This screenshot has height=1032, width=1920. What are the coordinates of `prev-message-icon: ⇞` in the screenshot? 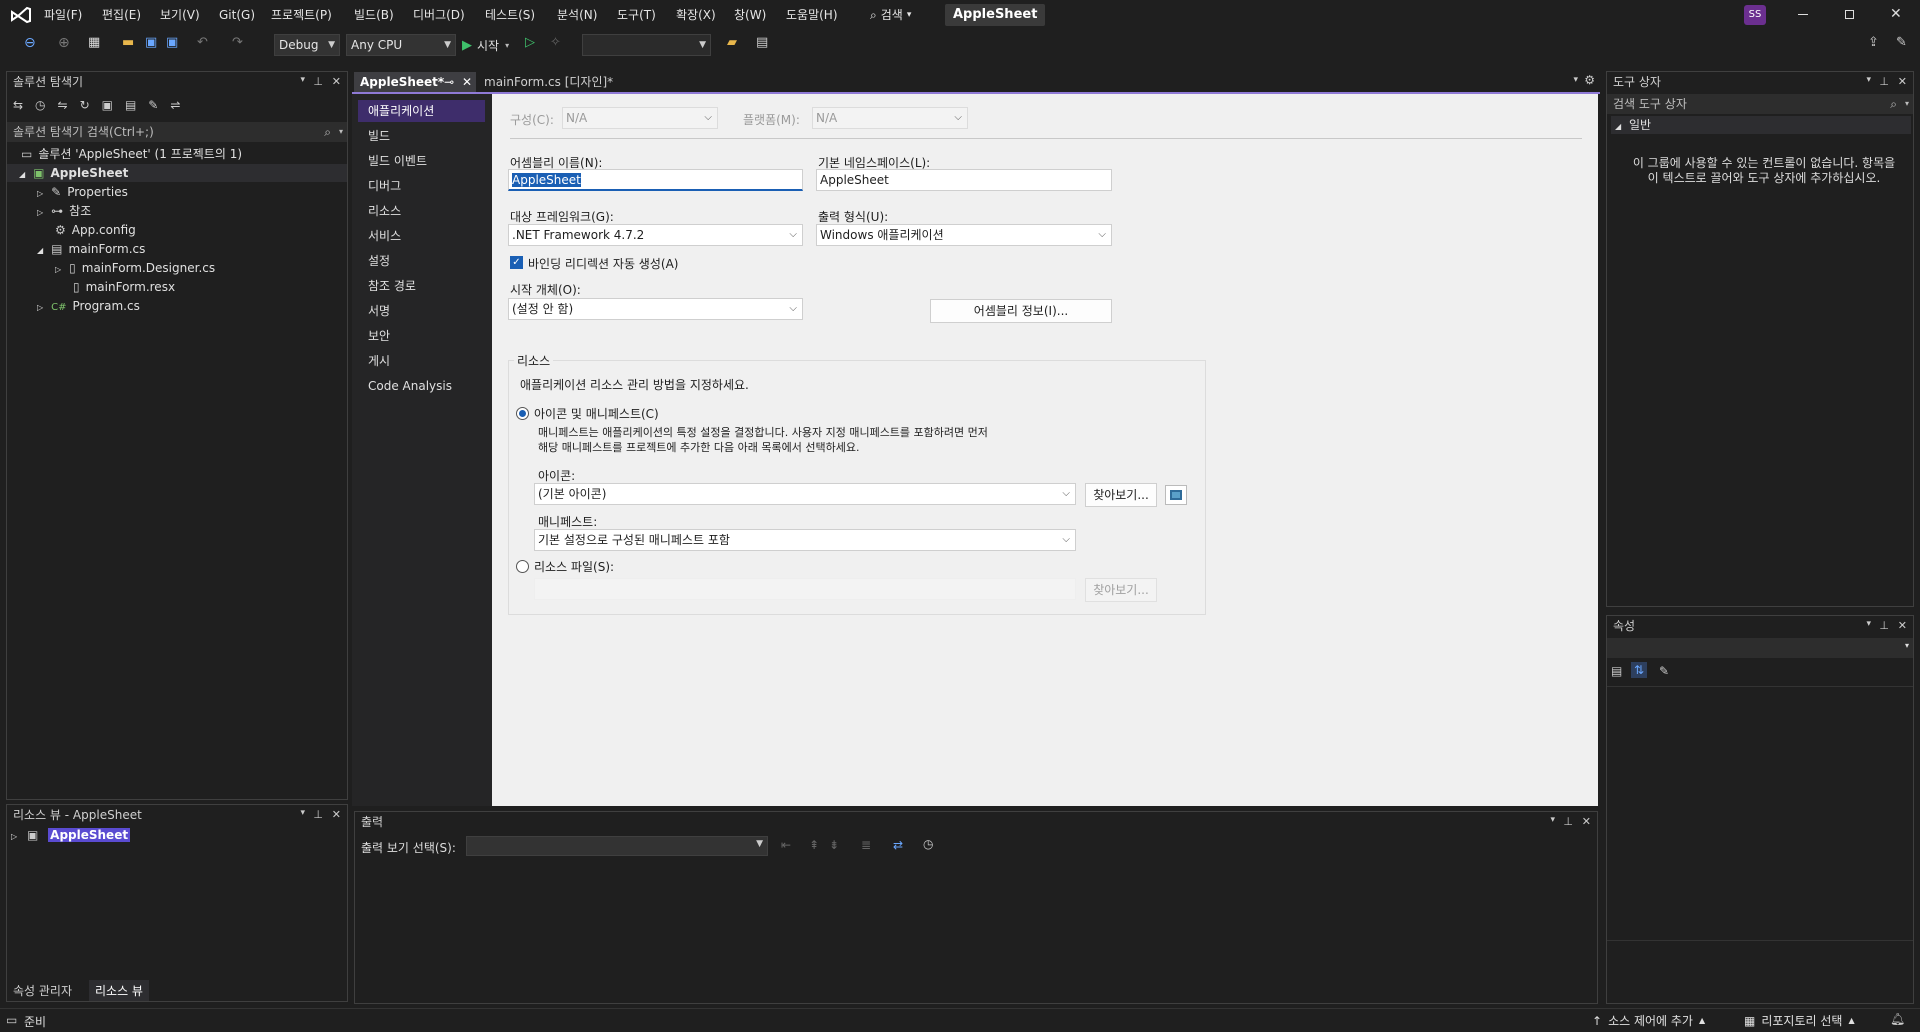 It's located at (814, 845).